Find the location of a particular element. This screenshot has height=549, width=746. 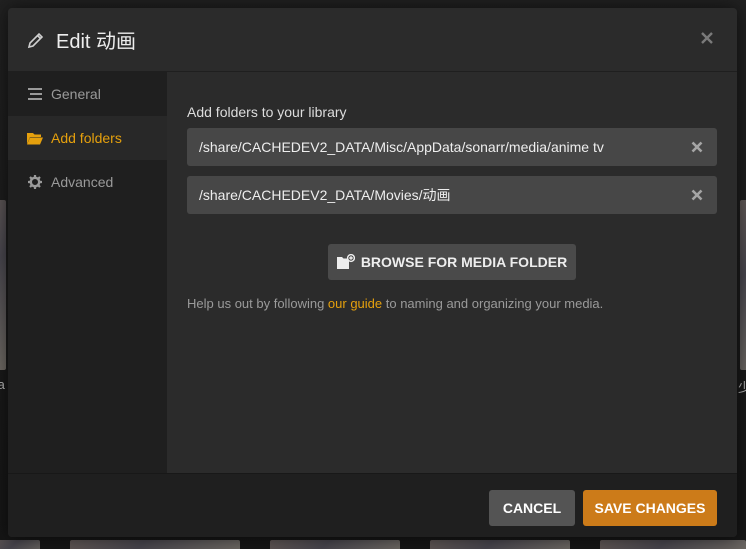

pencil-icon is located at coordinates (35, 40).